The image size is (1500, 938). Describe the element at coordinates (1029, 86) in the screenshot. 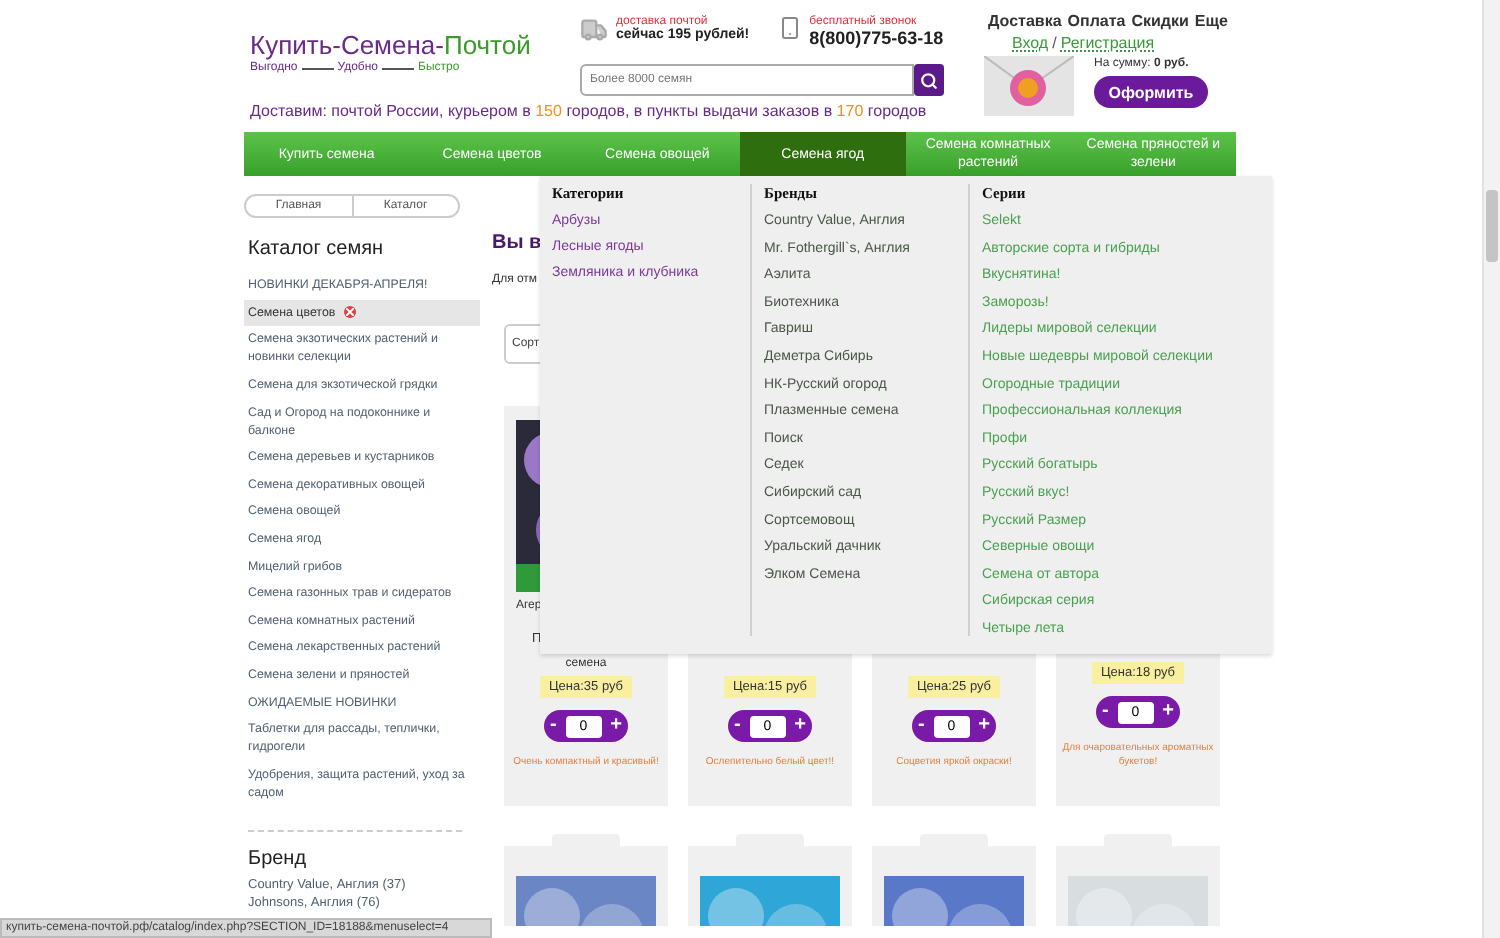

I see `envelope-flower-icon` at that location.